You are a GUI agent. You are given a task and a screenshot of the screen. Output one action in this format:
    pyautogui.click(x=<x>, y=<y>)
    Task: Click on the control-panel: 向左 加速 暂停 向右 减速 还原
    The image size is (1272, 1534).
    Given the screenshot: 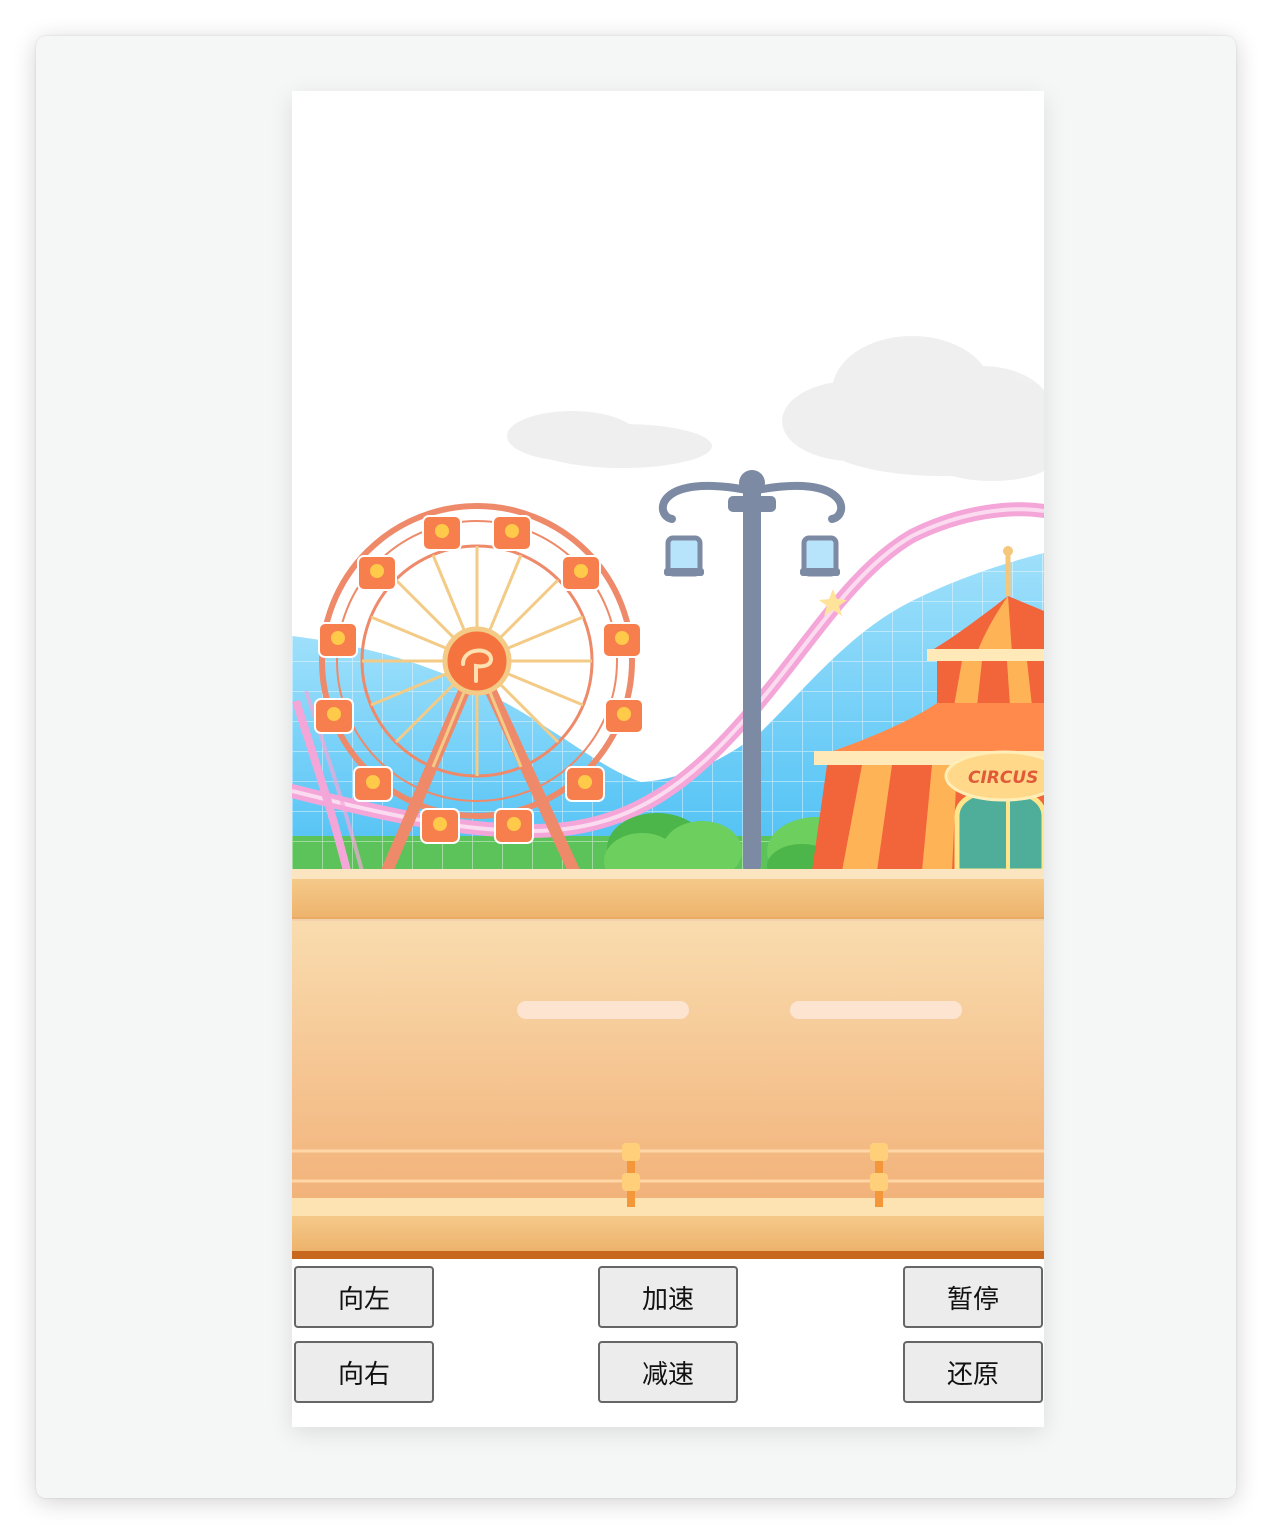 What is the action you would take?
    pyautogui.click(x=668, y=1344)
    